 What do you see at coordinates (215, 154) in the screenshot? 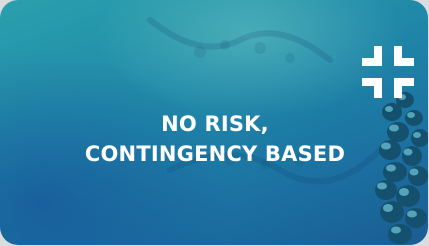
I see `headline-line-2: CONTINGENCY BASED` at bounding box center [215, 154].